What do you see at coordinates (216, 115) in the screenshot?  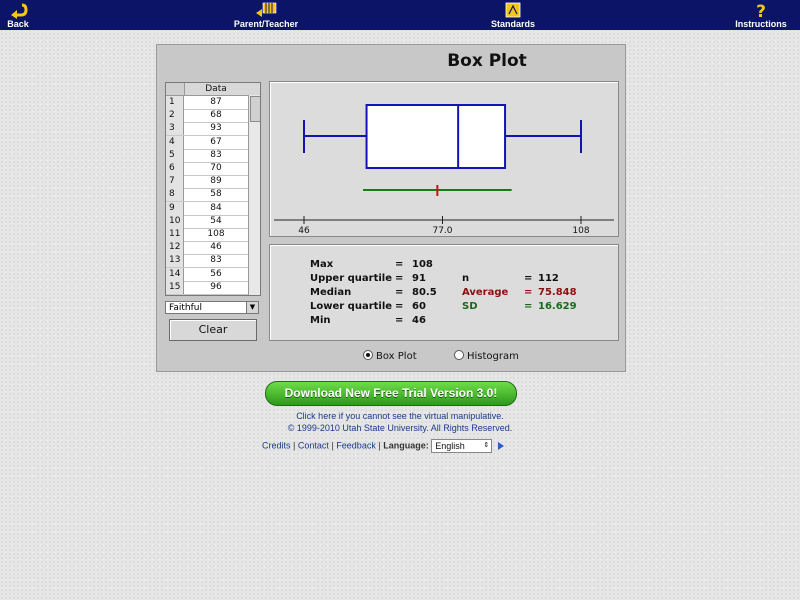 I see `row-value: 68` at bounding box center [216, 115].